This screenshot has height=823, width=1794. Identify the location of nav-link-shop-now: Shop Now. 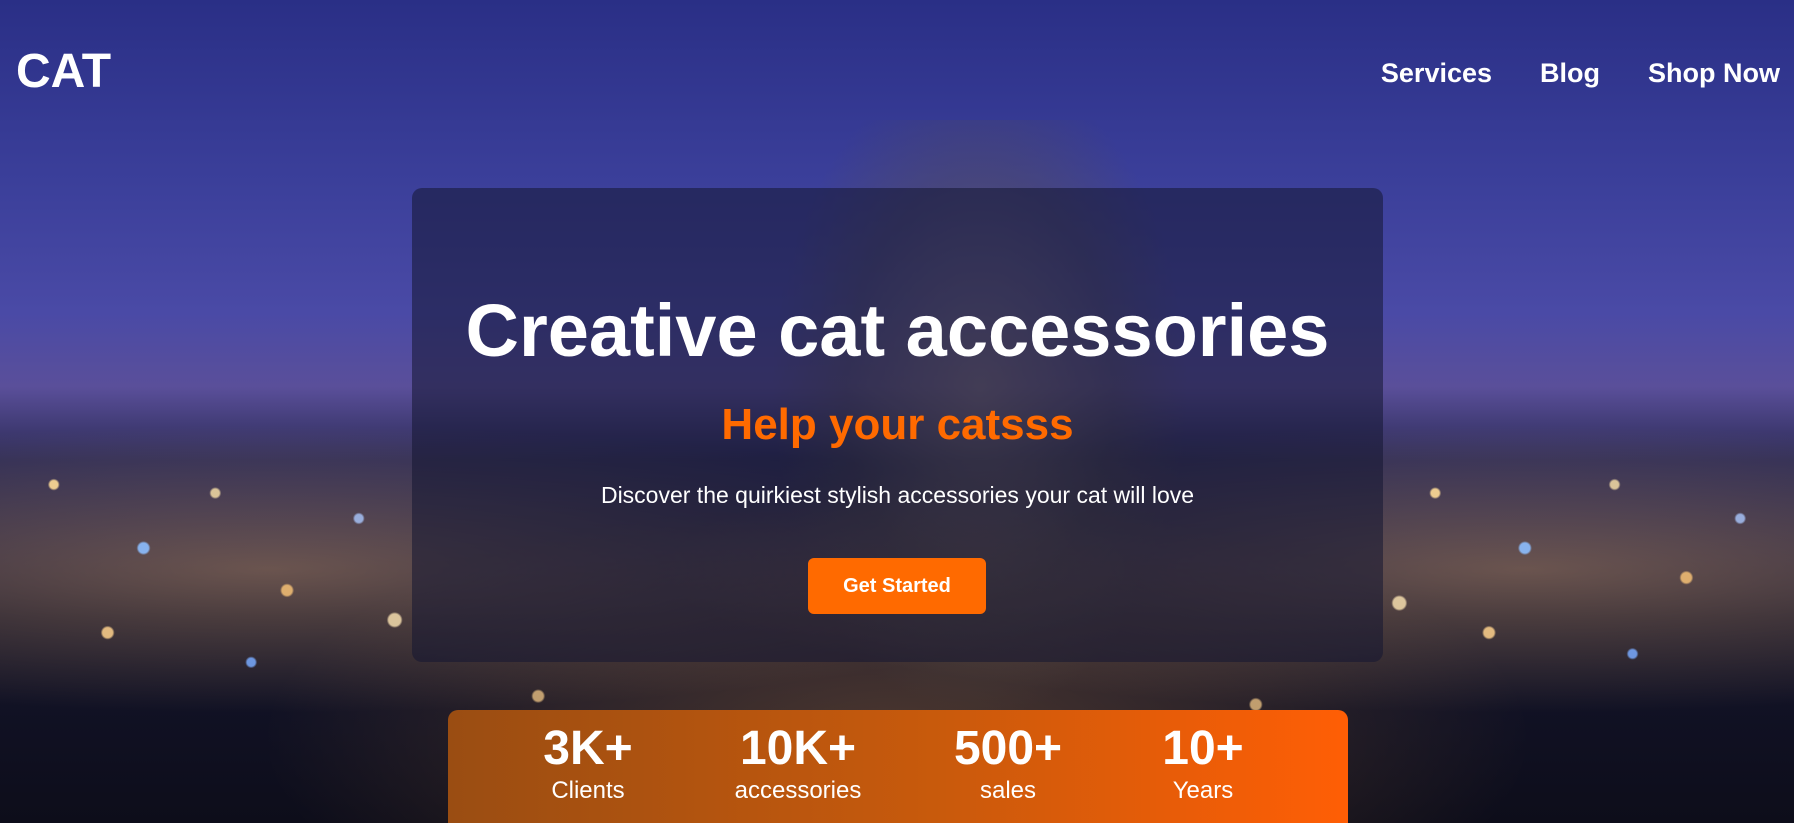
(1714, 73).